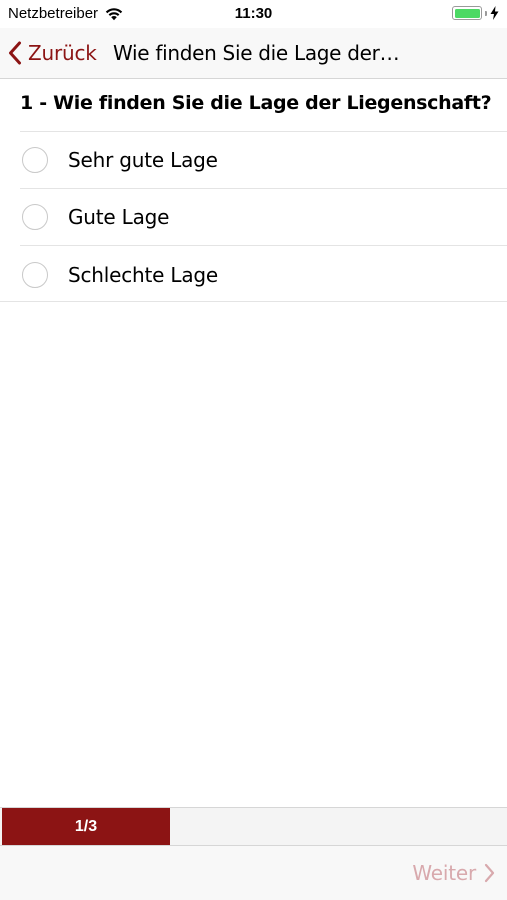 This screenshot has height=900, width=507. What do you see at coordinates (86, 826) in the screenshot?
I see `progress-text: 1/3` at bounding box center [86, 826].